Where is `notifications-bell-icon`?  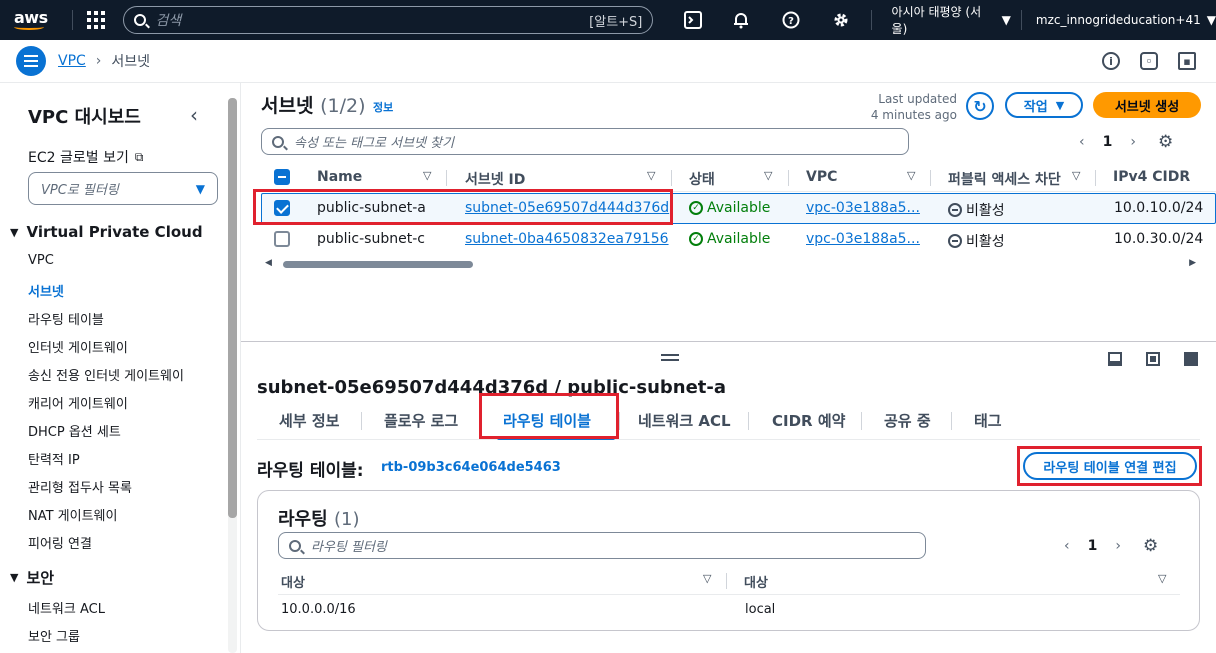
notifications-bell-icon is located at coordinates (741, 20).